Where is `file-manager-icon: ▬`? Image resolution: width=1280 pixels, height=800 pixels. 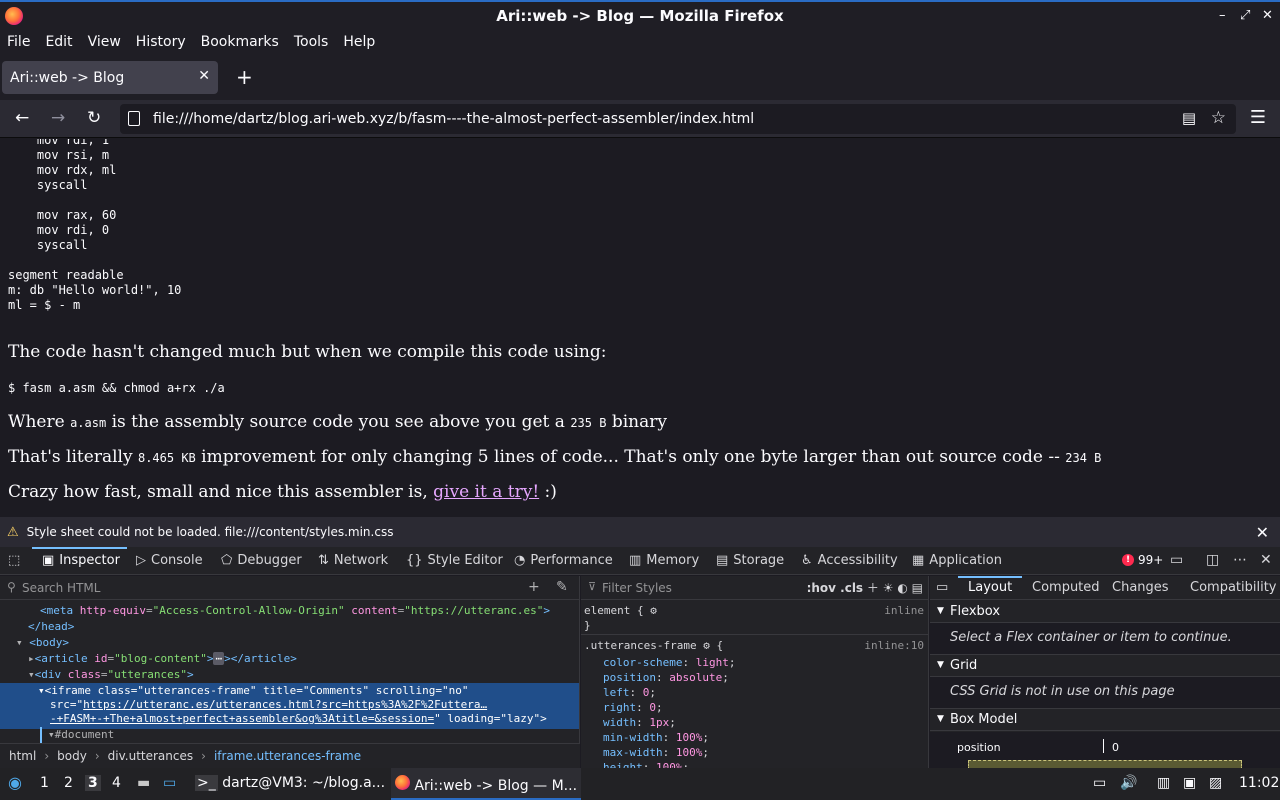
file-manager-icon: ▬ is located at coordinates (143, 783).